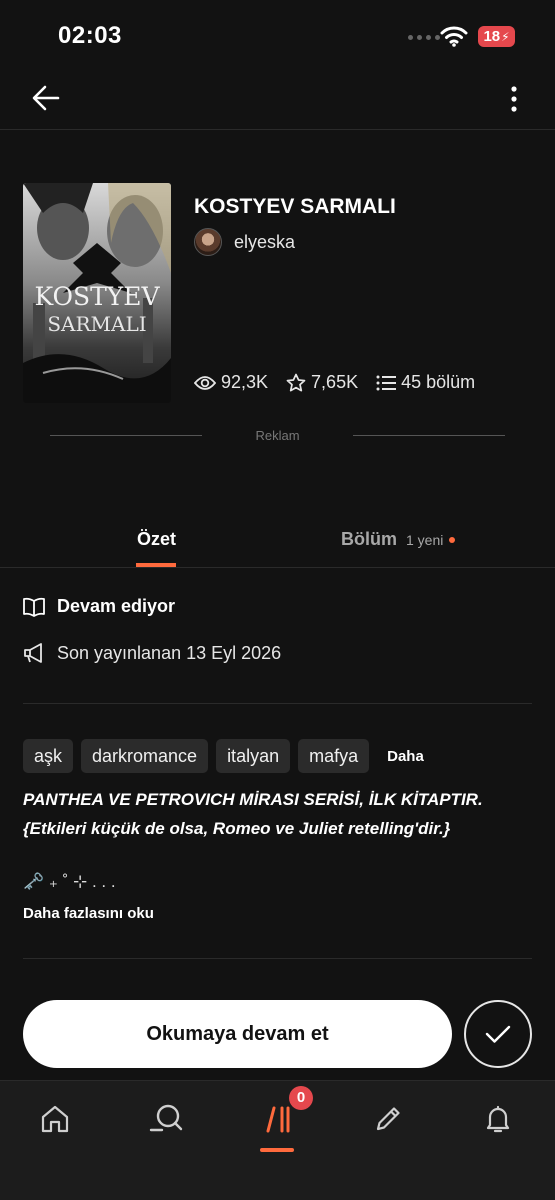 This screenshot has height=1200, width=555. Describe the element at coordinates (369, 539) in the screenshot. I see `tab-chapters-label: Bölüm` at that location.